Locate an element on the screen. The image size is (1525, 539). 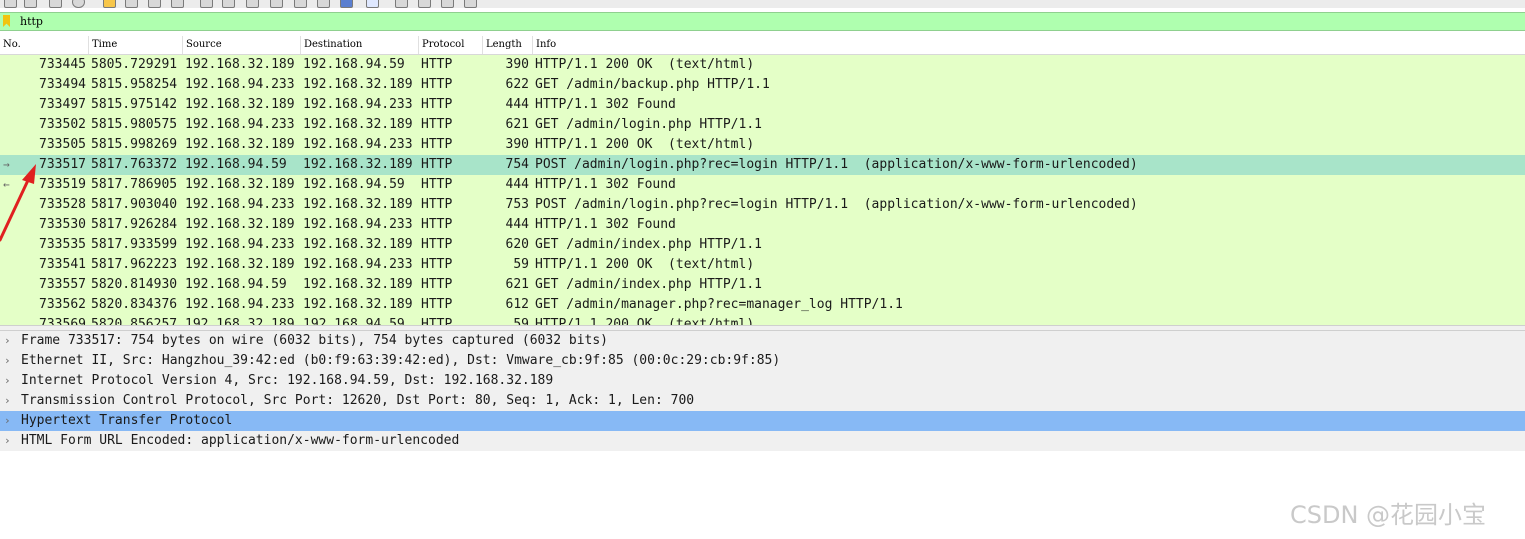
packet-cell-len: 621 is located at coordinates (517, 284).